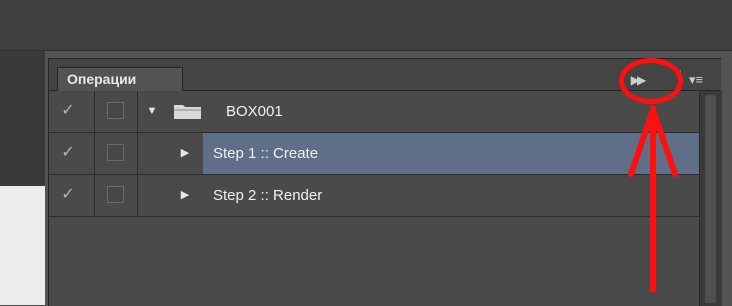 The image size is (732, 306). I want to click on action-row: ✓ ▶ Step 1 :: Create, so click(374, 154).